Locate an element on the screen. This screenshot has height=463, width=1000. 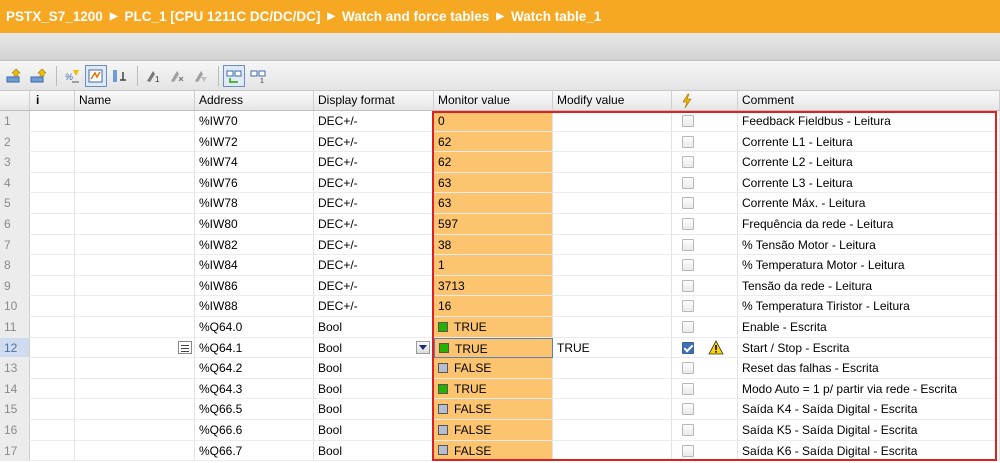
breadcrumb-folder: Watch and force tables is located at coordinates (415, 16).